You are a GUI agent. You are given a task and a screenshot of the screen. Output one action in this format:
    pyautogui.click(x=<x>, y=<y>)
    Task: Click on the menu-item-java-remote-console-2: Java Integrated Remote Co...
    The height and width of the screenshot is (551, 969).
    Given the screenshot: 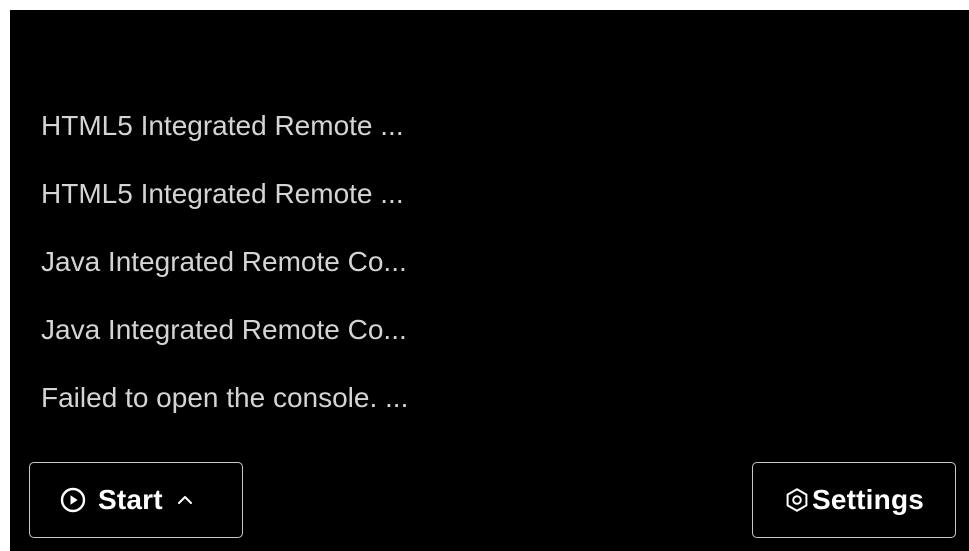 What is the action you would take?
    pyautogui.click(x=270, y=344)
    